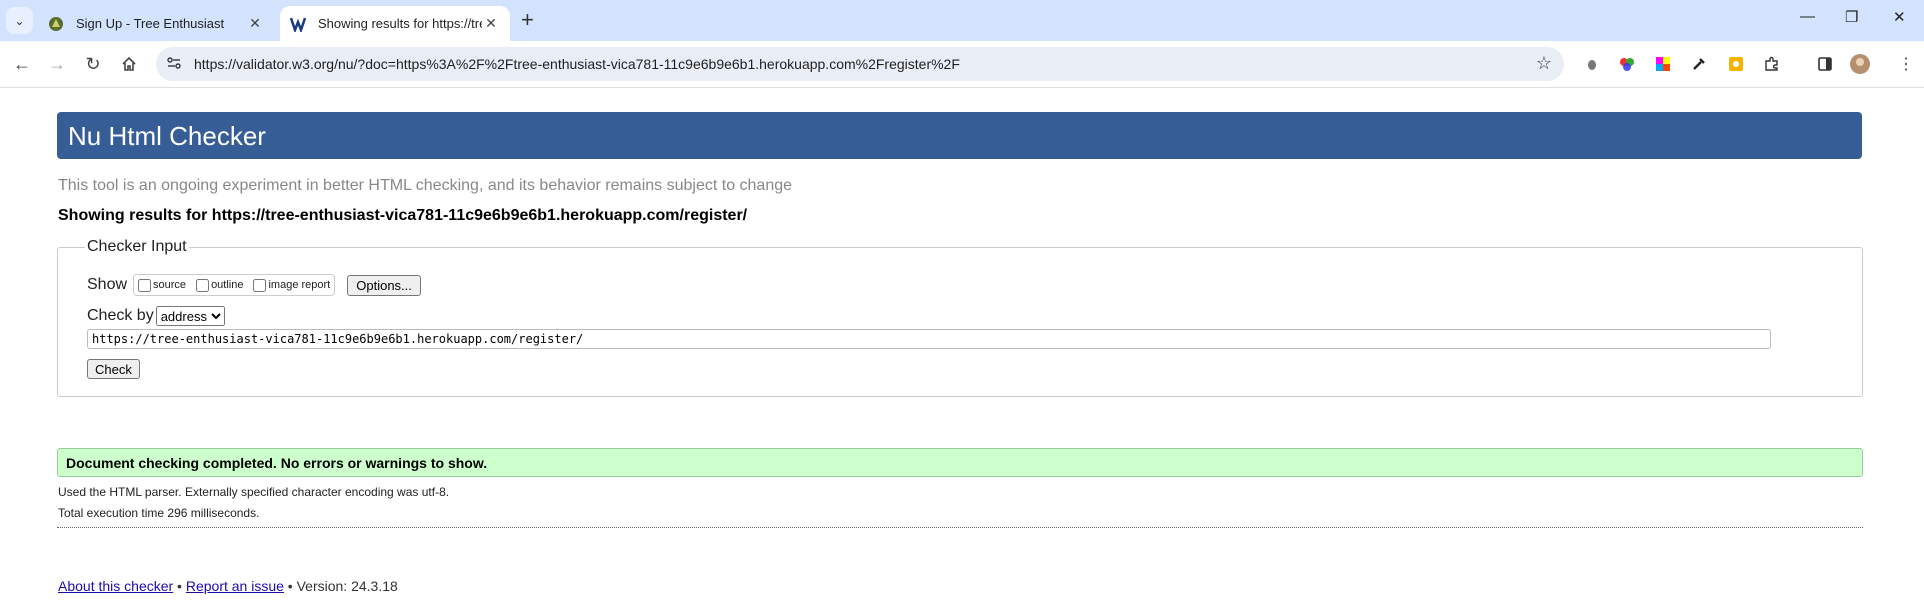 The width and height of the screenshot is (1924, 608). What do you see at coordinates (115, 586) in the screenshot?
I see `about-link: About this checker` at bounding box center [115, 586].